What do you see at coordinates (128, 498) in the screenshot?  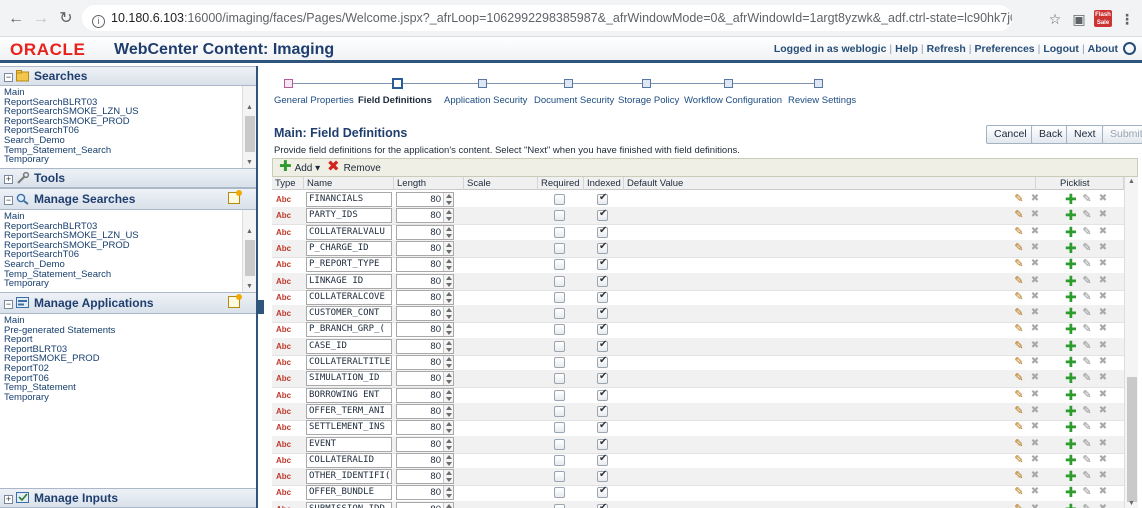 I see `manage-inputs-header: + Manage Inputs` at bounding box center [128, 498].